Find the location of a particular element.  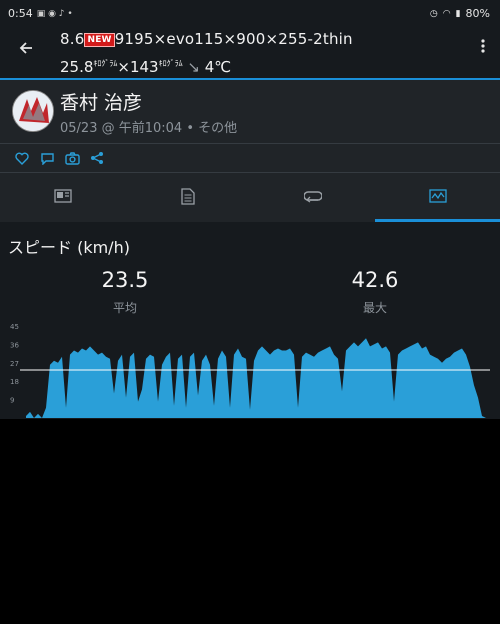

map-card-icon is located at coordinates (62, 196).